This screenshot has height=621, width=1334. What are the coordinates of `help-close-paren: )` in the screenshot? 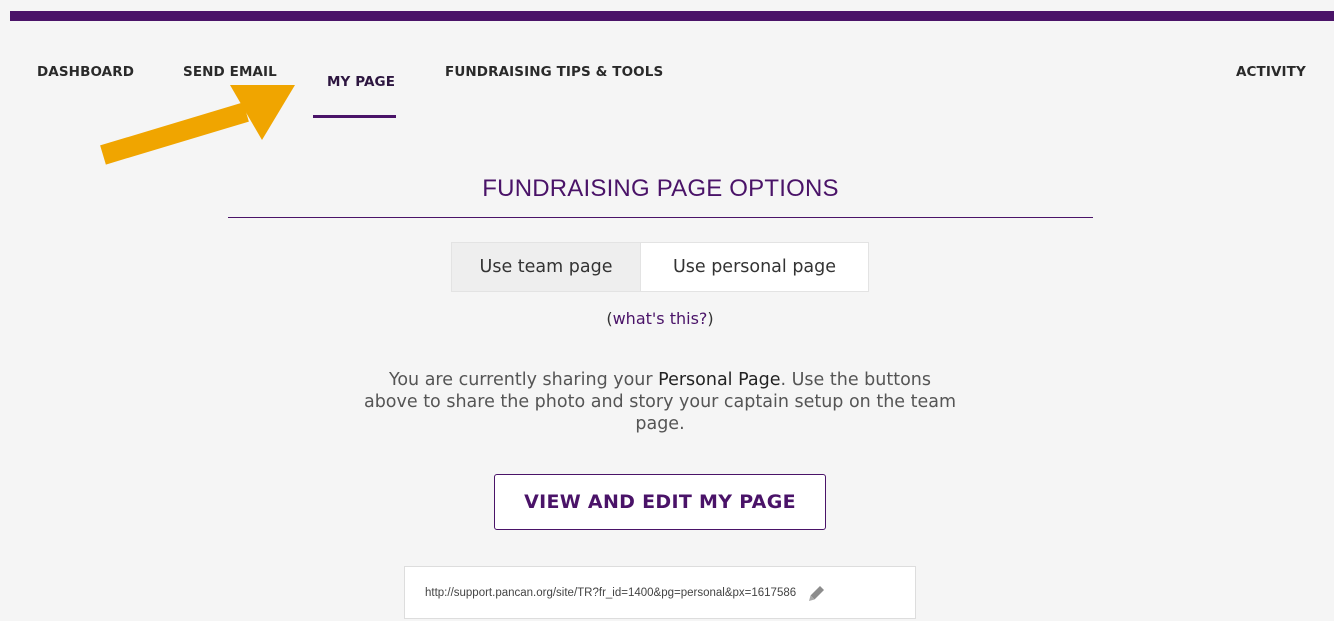 It's located at (710, 318).